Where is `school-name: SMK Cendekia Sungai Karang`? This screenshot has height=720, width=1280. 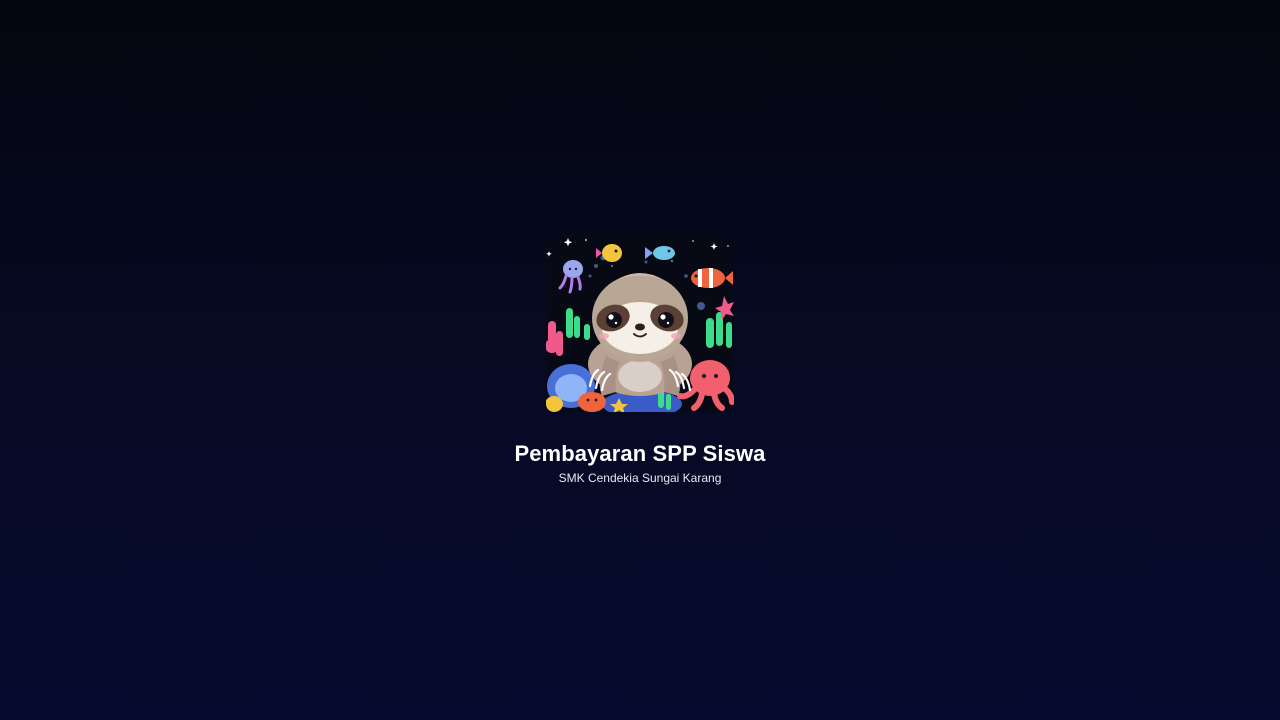 school-name: SMK Cendekia Sungai Karang is located at coordinates (640, 478).